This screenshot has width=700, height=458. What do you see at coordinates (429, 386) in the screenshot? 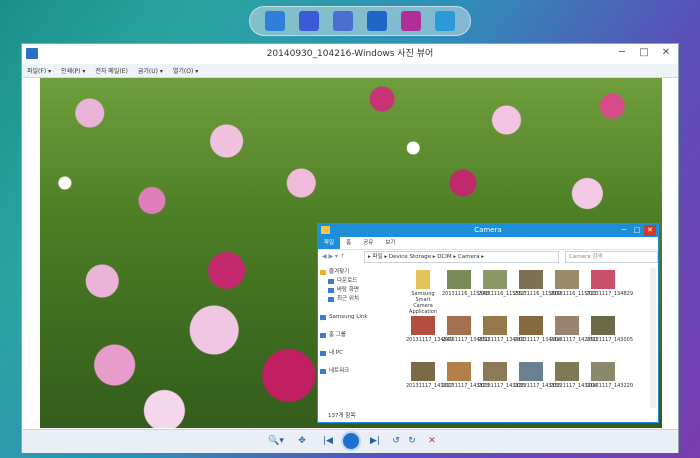
I see `file-label: 20131117_143017` at bounding box center [429, 386].